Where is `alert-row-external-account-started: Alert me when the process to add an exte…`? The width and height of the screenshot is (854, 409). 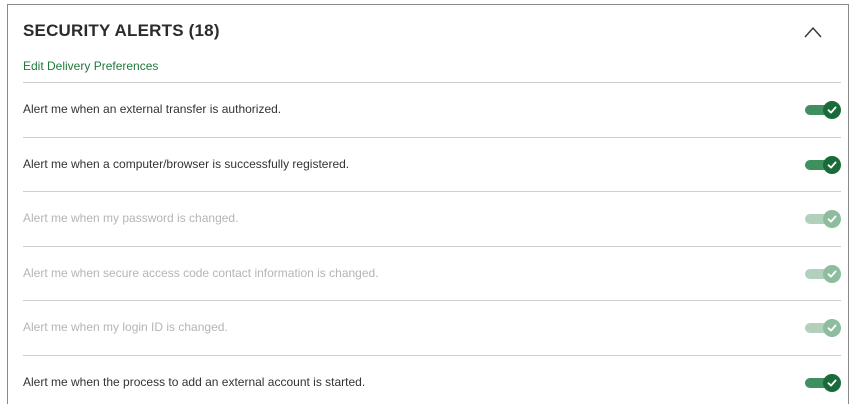 alert-row-external-account-started: Alert me when the process to add an exte… is located at coordinates (432, 382).